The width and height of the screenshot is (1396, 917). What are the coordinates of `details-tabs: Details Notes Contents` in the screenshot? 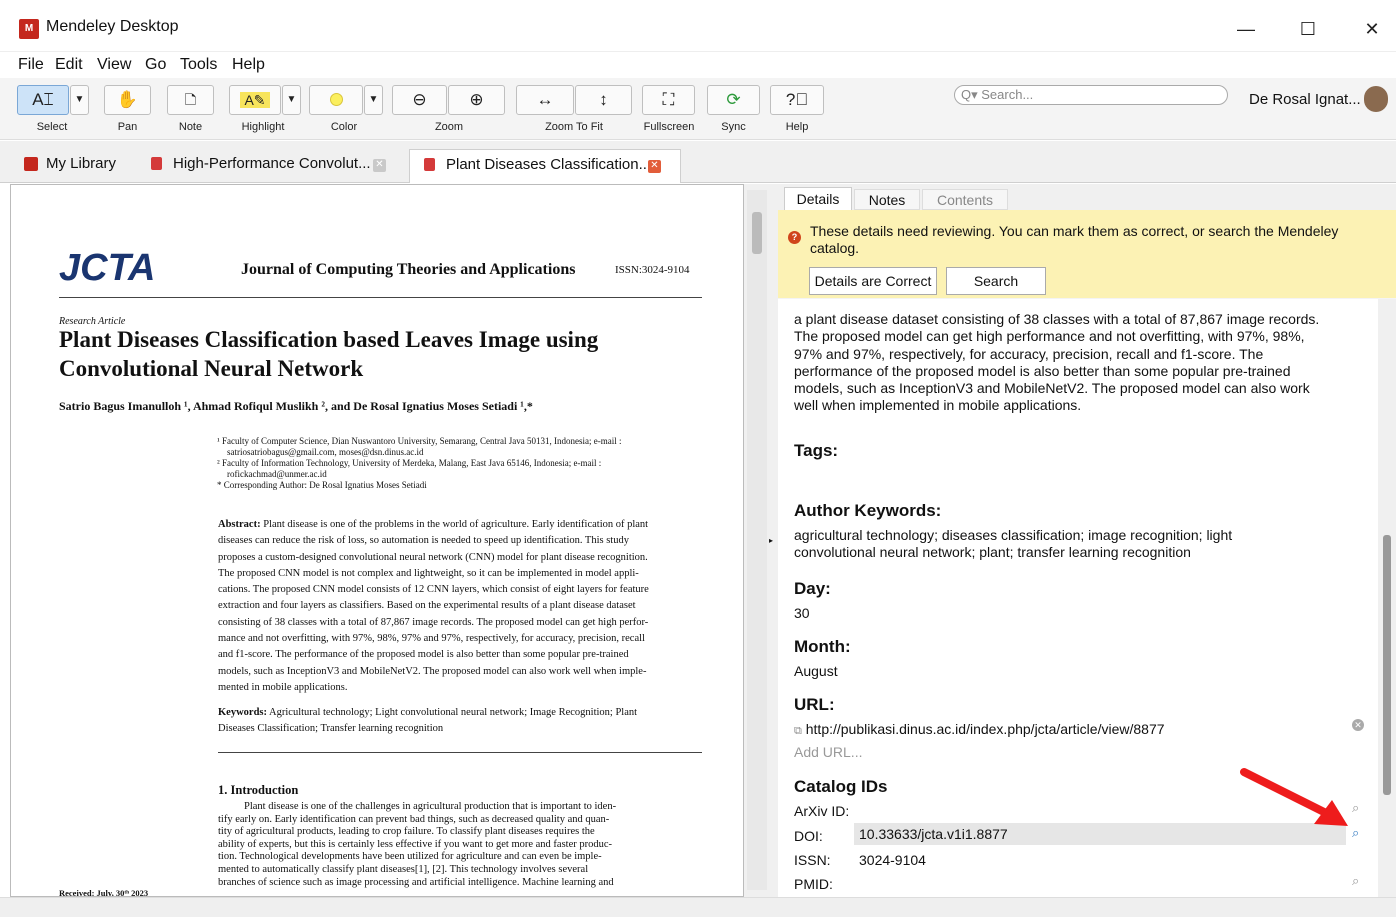 It's located at (1087, 197).